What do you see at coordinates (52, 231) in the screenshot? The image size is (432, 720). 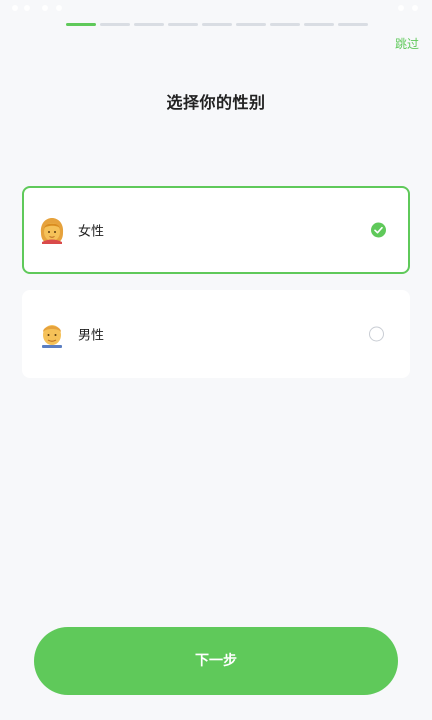 I see `woman-emoji-icon` at bounding box center [52, 231].